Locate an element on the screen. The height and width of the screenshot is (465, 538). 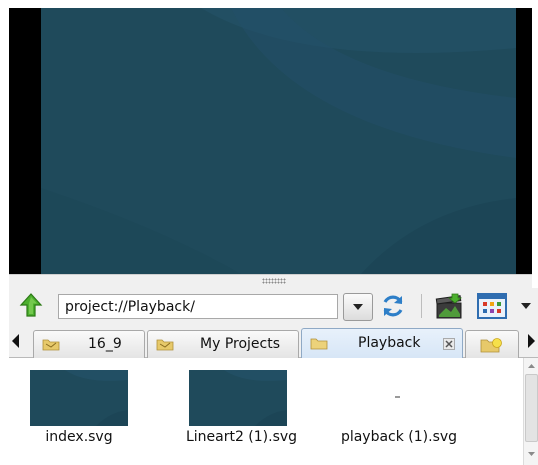
scrollbar-thumb is located at coordinates (531, 408).